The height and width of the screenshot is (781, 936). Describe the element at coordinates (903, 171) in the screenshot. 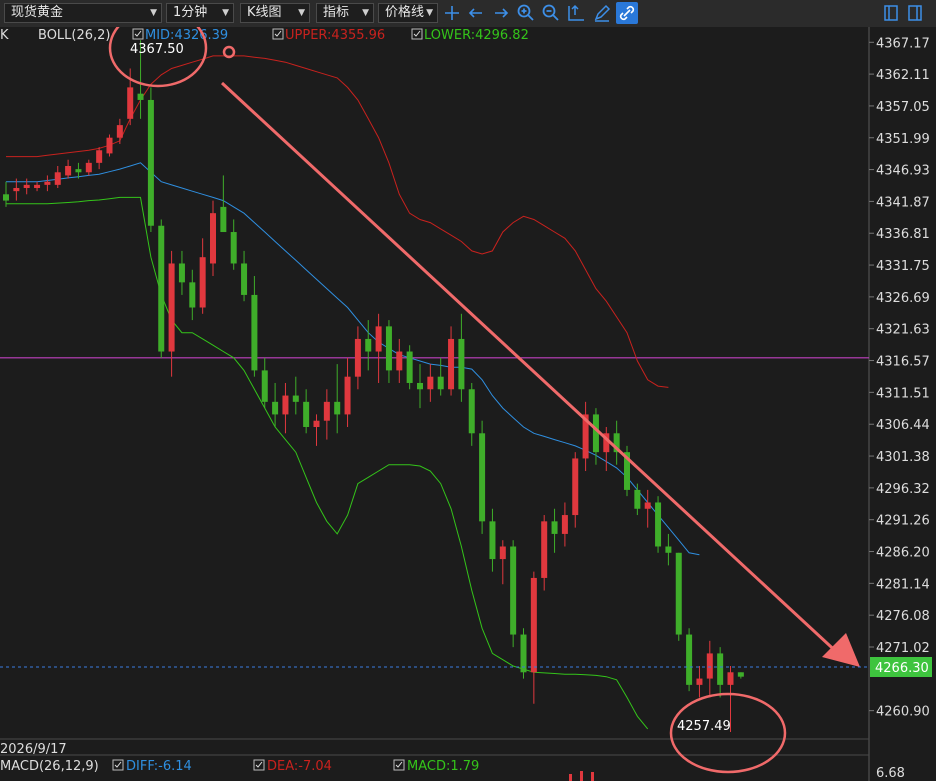

I see `y-tick-label: 4346.93` at that location.